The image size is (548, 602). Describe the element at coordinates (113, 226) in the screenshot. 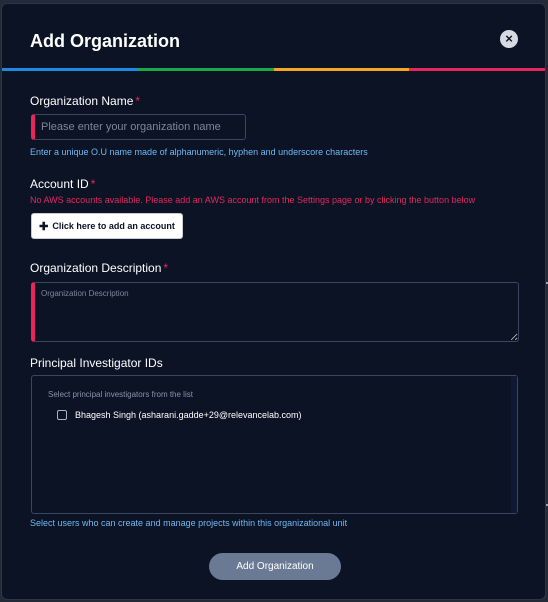

I see `add-account-button-label: Click here to add an account` at that location.